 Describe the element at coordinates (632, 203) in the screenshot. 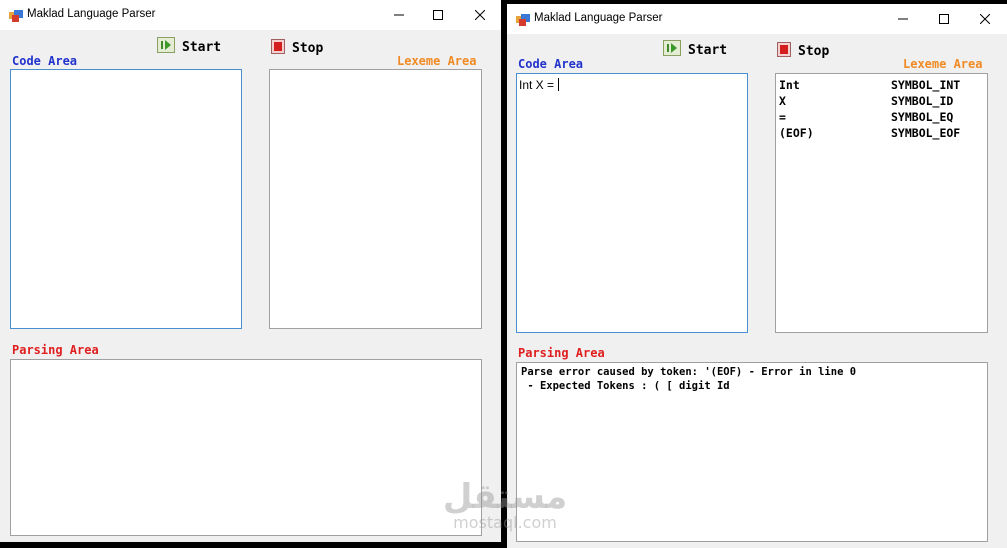

I see `code-input: Int X =` at that location.